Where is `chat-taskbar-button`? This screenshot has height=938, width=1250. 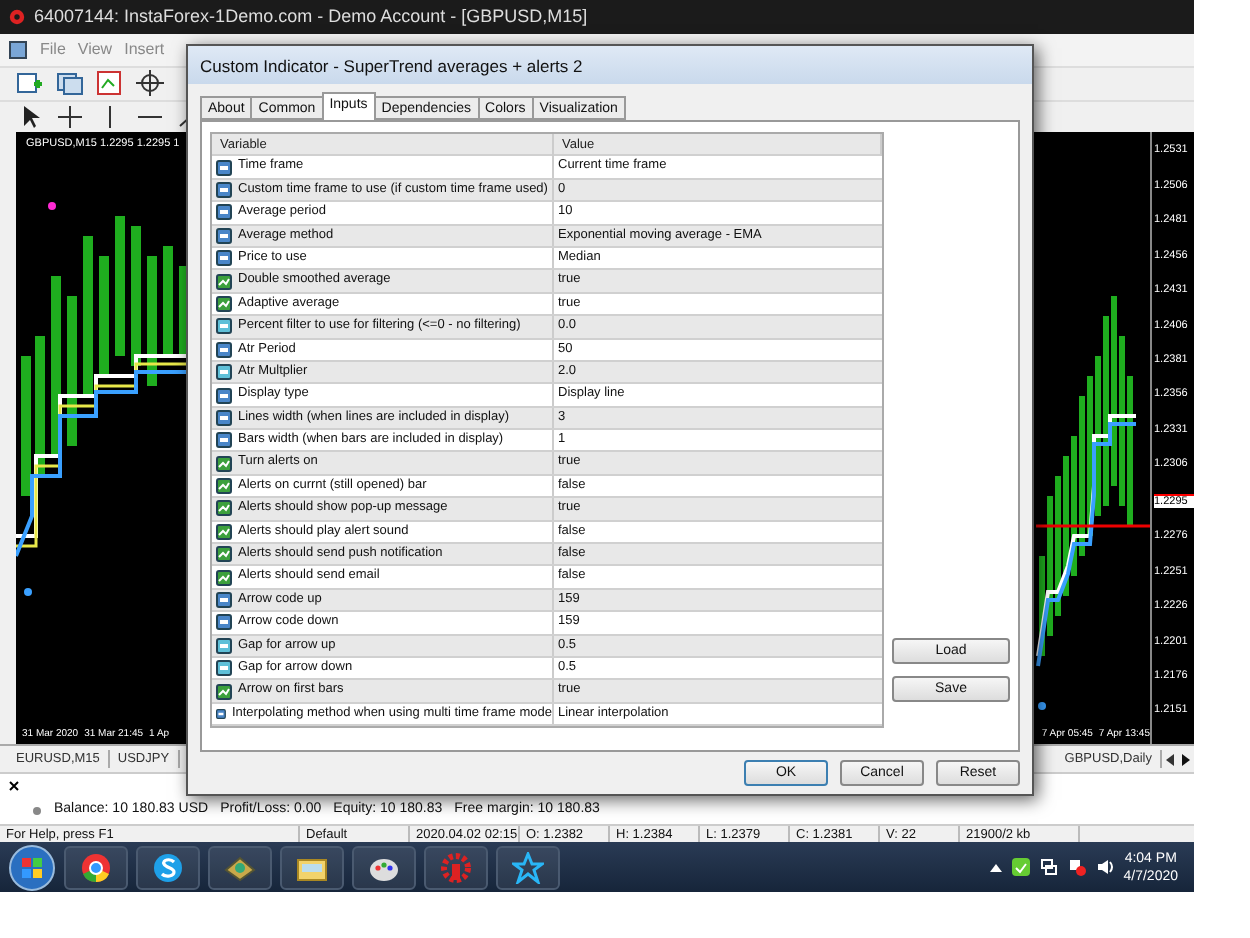 chat-taskbar-button is located at coordinates (168, 867).